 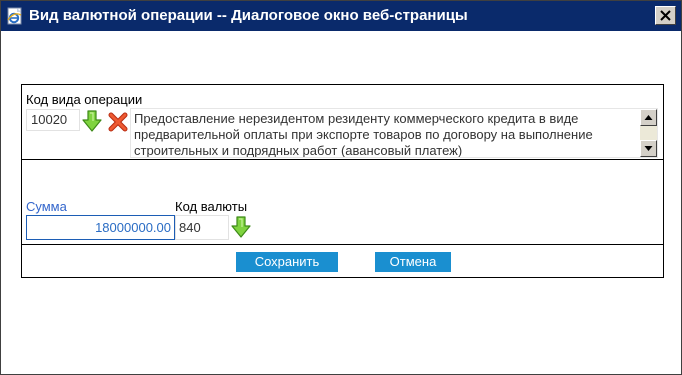 What do you see at coordinates (648, 133) in the screenshot?
I see `description-scrollbar` at bounding box center [648, 133].